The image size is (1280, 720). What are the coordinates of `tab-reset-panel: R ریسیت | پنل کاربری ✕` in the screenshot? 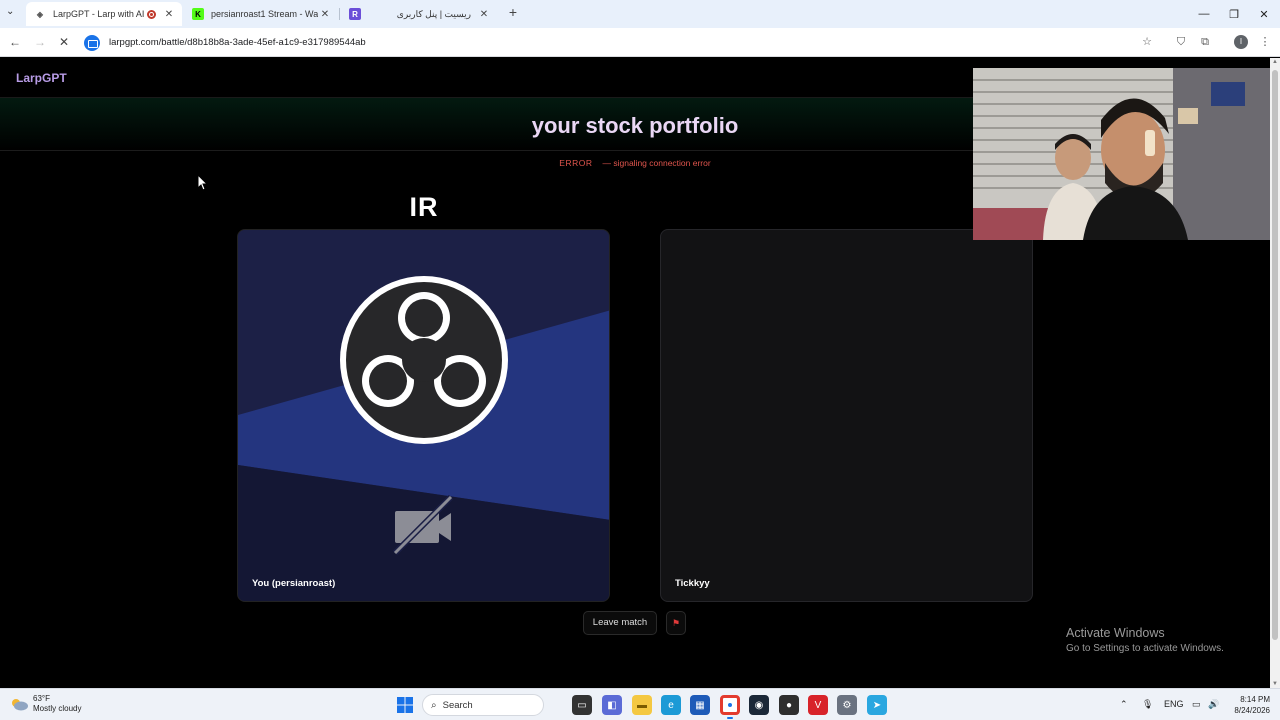 It's located at (419, 14).